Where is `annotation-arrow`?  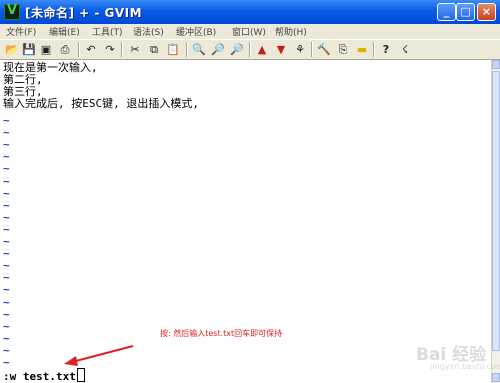
annotation-arrow is located at coordinates (99, 355).